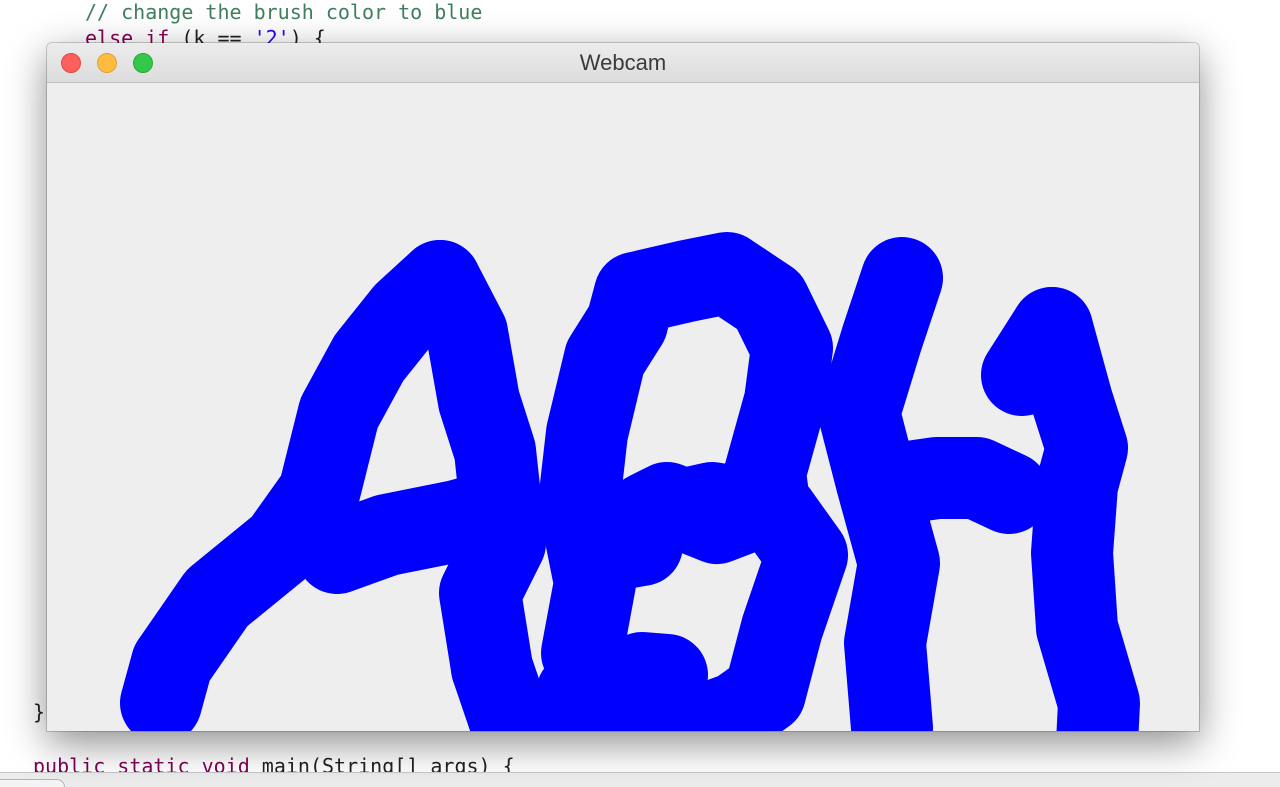 Image resolution: width=1280 pixels, height=787 pixels. Describe the element at coordinates (143, 63) in the screenshot. I see `zoom-window-button` at that location.